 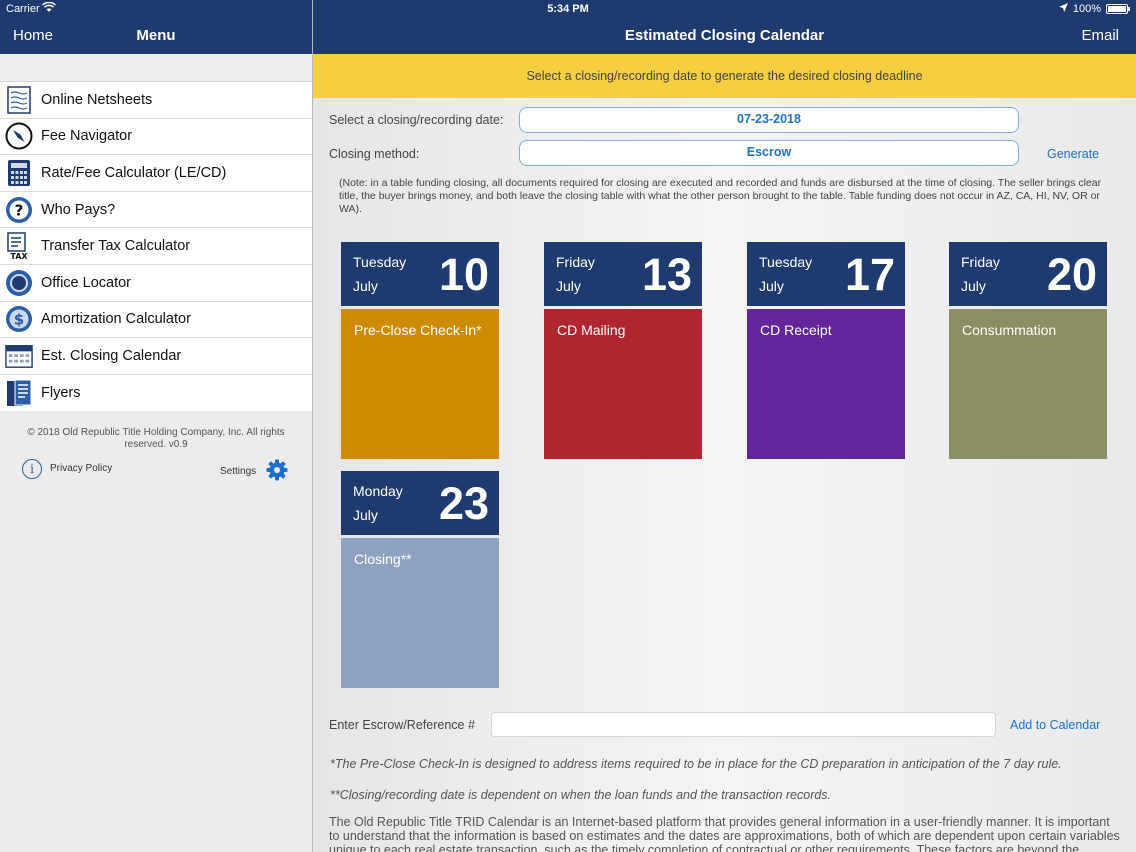 What do you see at coordinates (87, 136) in the screenshot?
I see `sidebar-item-label: Fee Navigator` at bounding box center [87, 136].